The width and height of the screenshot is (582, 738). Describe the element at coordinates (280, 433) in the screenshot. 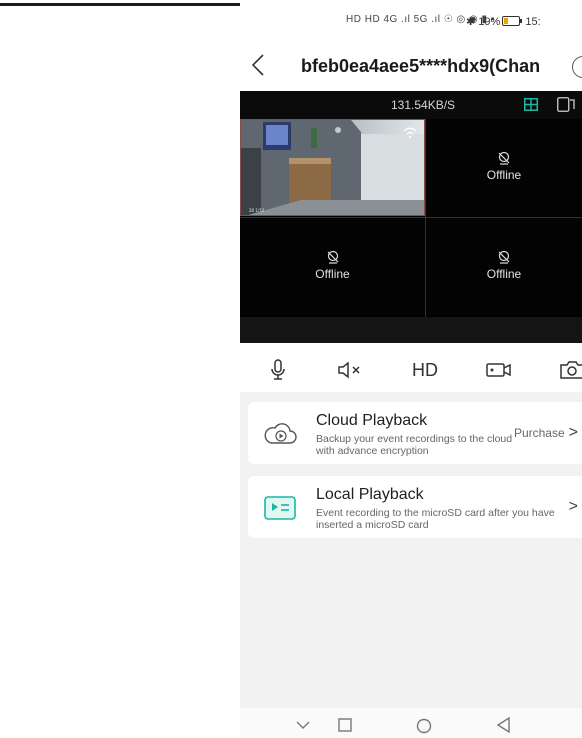

I see `cloud-play-icon` at that location.